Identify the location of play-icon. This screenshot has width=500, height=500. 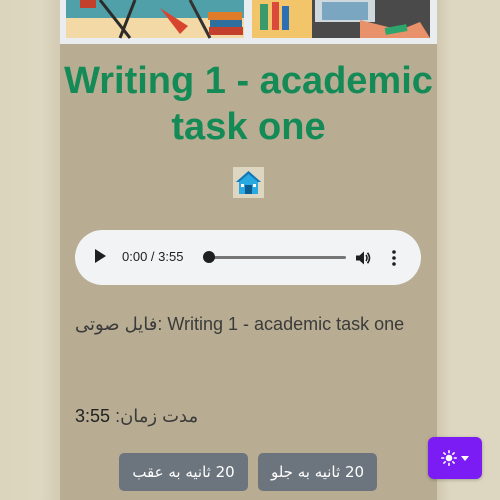
(100, 256).